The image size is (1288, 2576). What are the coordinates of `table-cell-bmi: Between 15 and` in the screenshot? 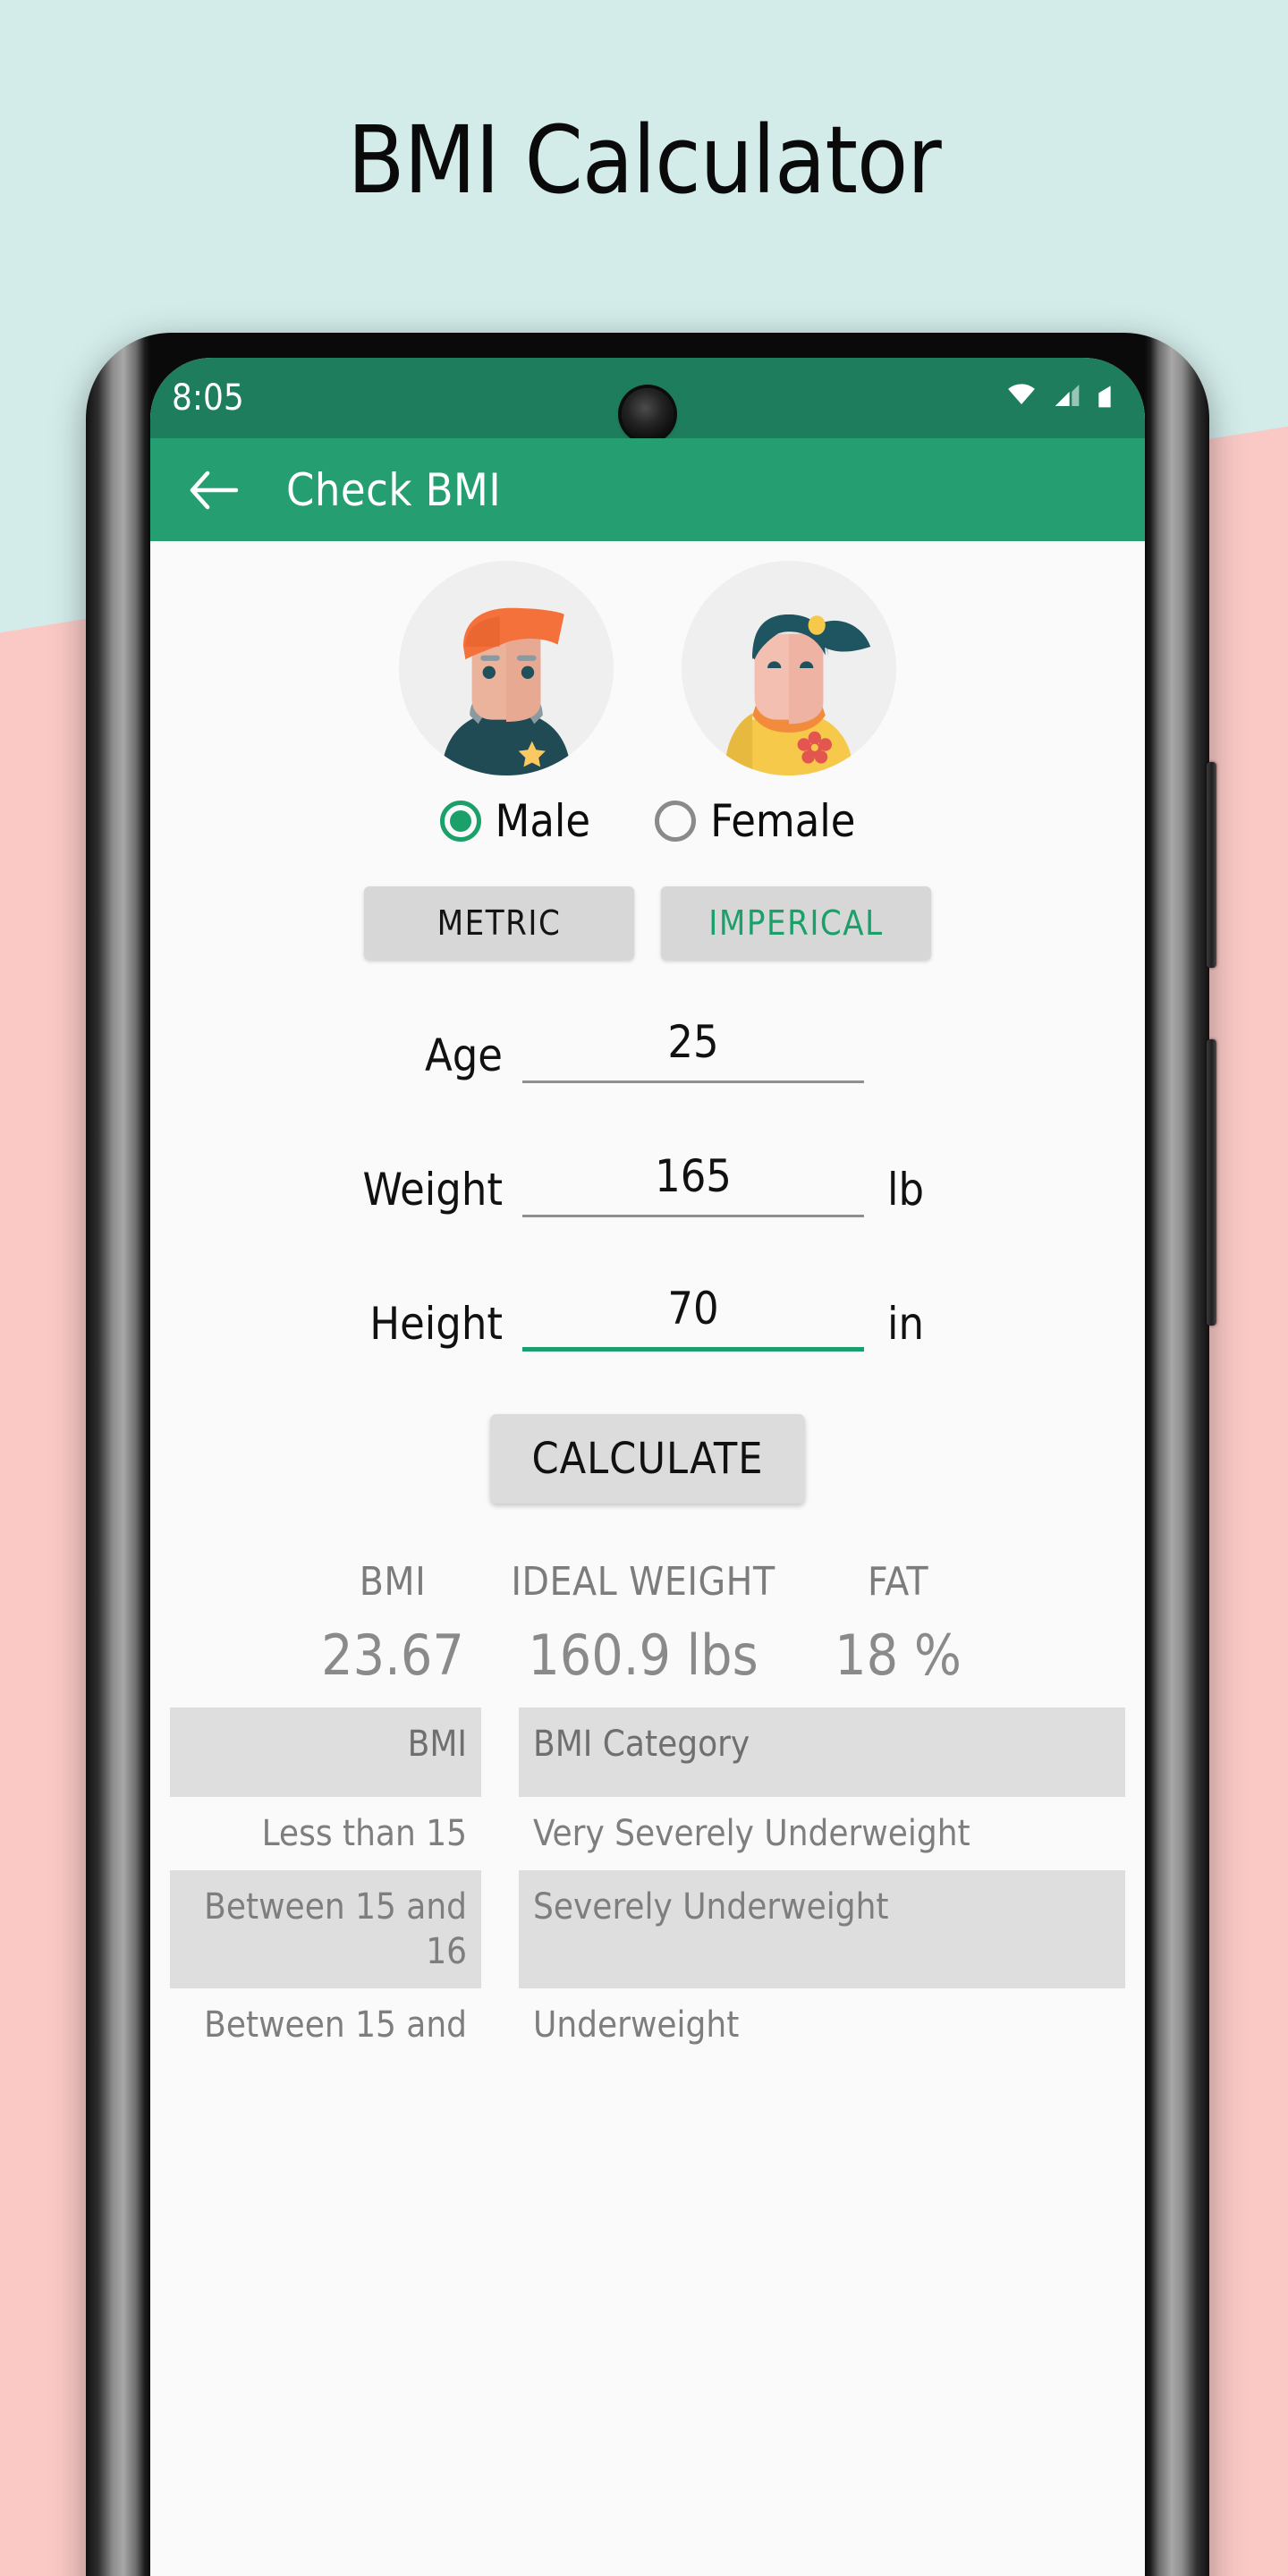 It's located at (335, 2025).